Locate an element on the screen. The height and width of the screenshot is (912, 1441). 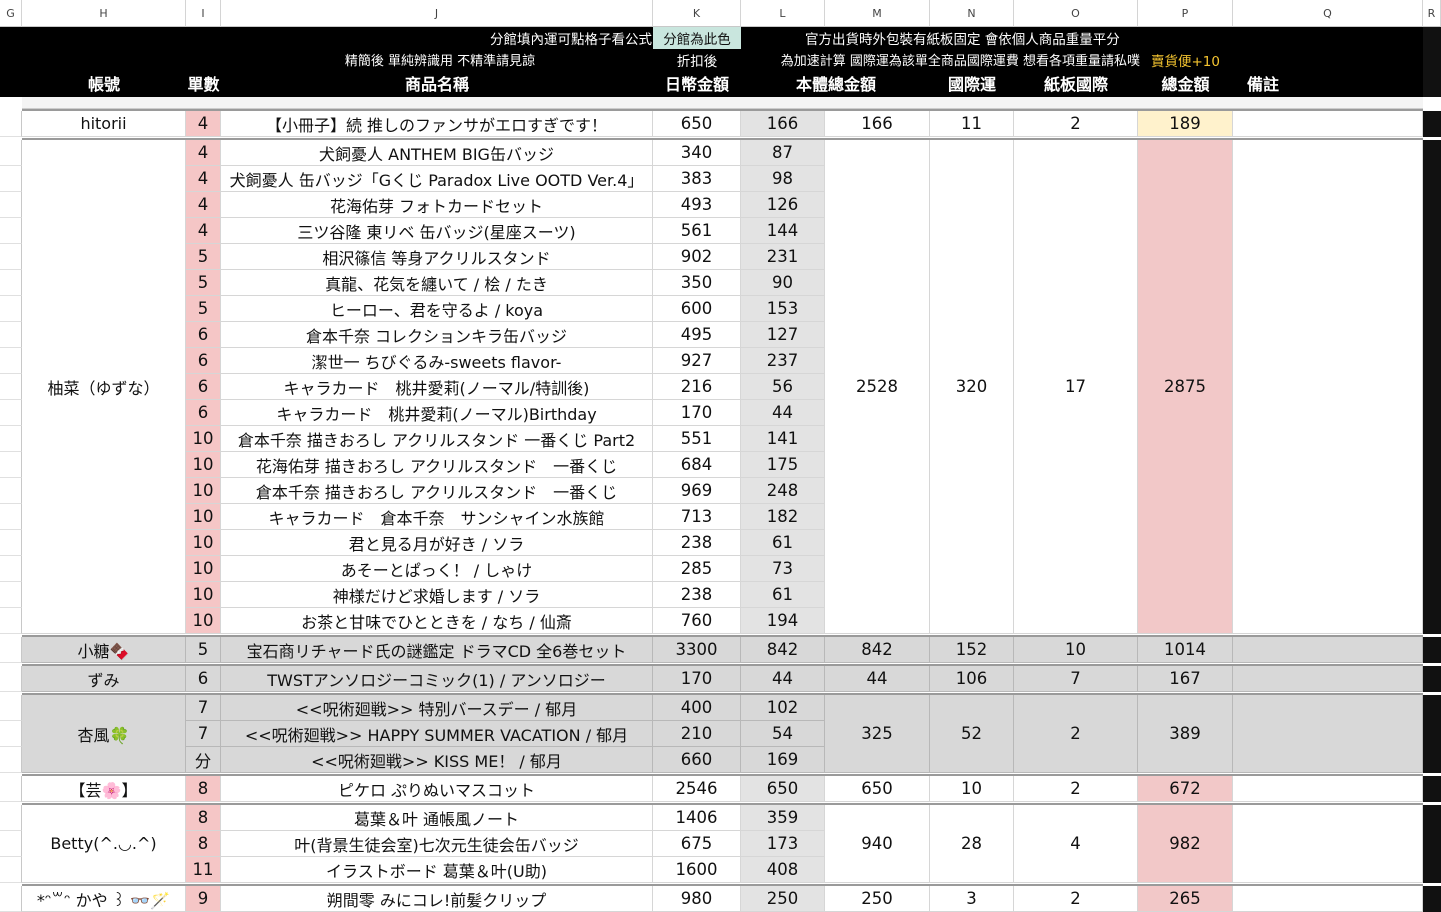
column-header-i: I is located at coordinates (203, 13).